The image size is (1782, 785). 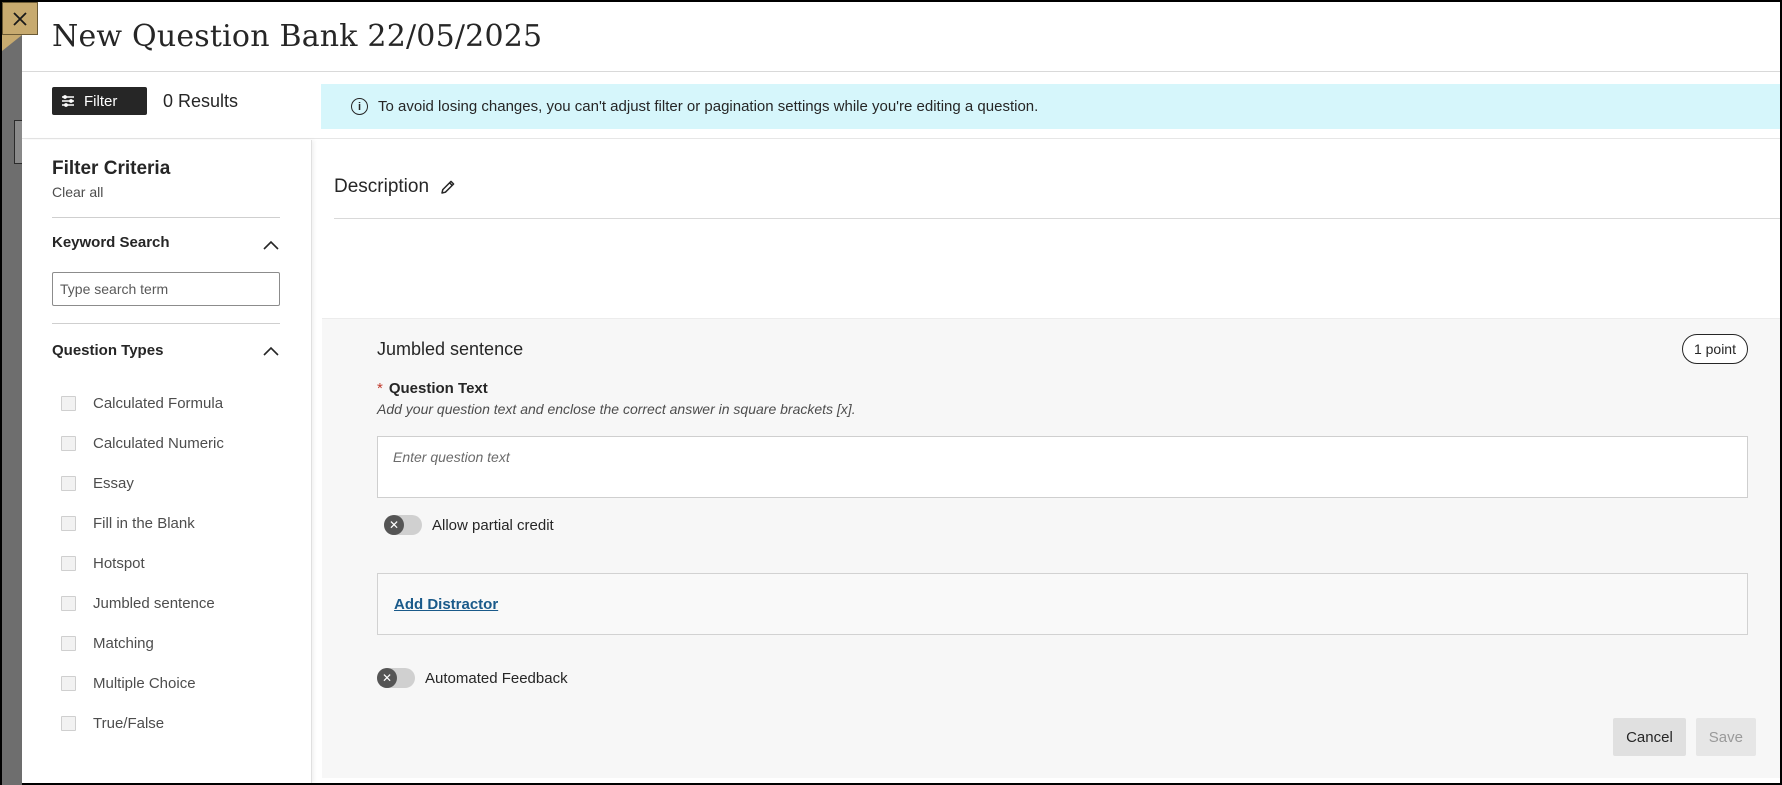 I want to click on partial-credit-label: Allow partial credit, so click(x=493, y=525).